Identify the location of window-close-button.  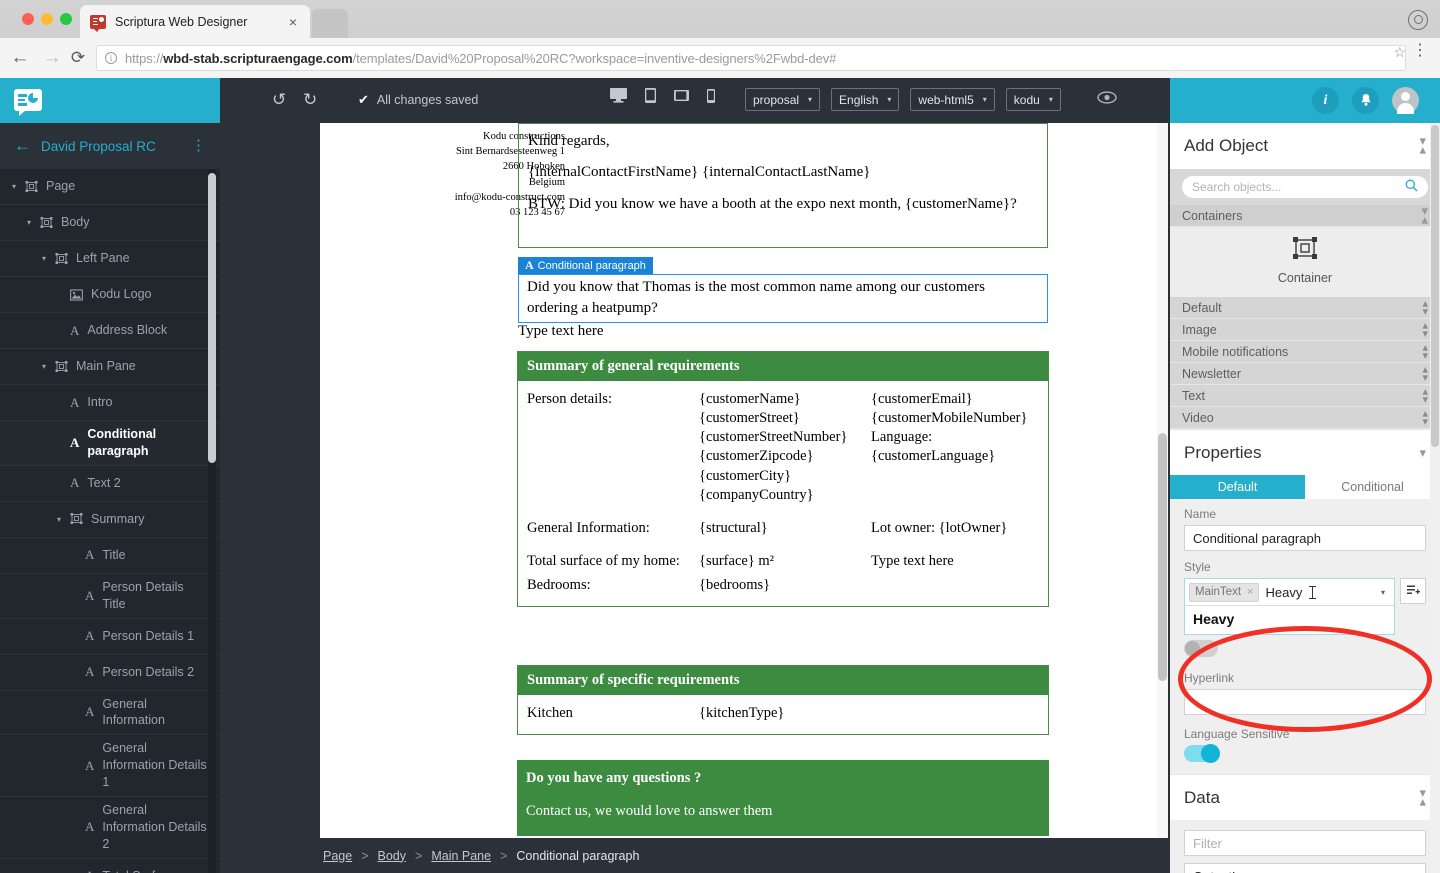
(28, 19).